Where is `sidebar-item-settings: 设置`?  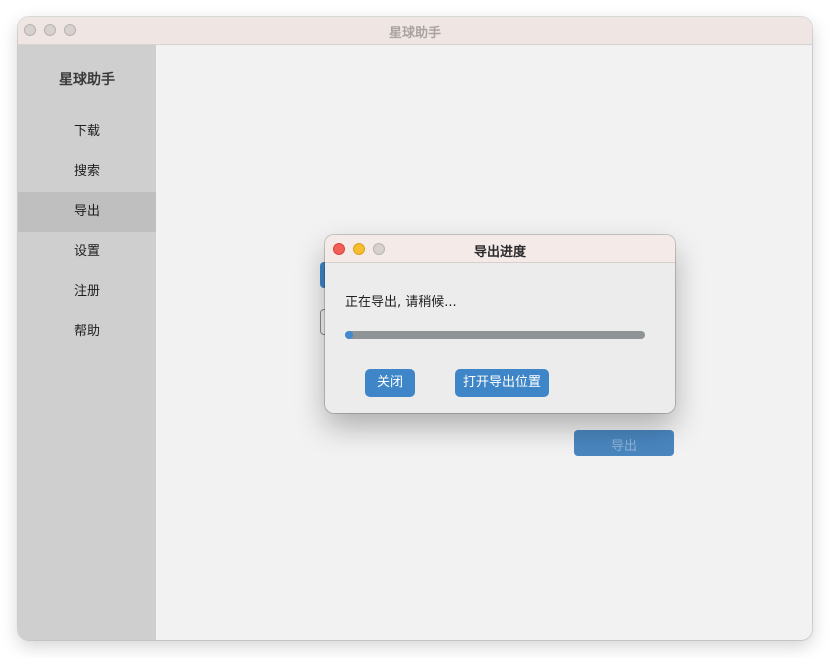
sidebar-item-settings: 设置 is located at coordinates (87, 252).